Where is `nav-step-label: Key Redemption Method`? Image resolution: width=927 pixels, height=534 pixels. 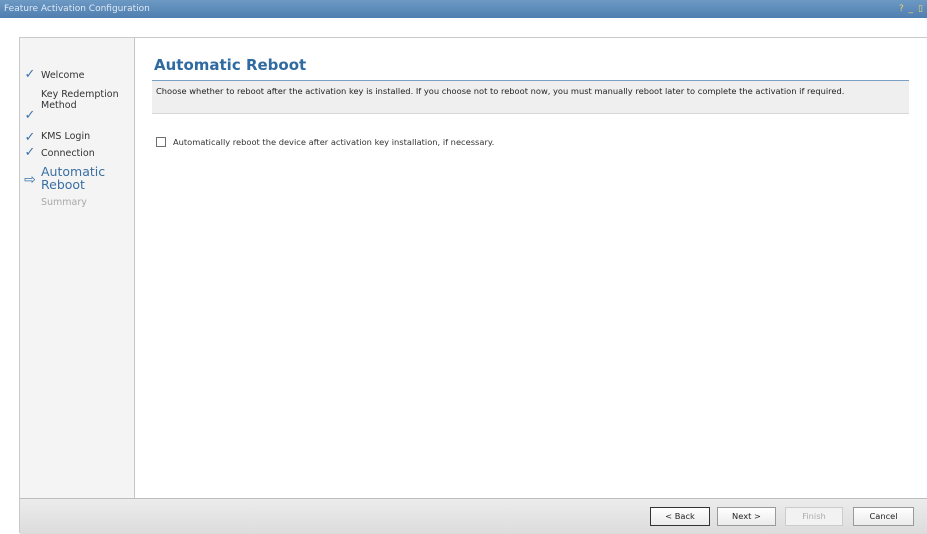 nav-step-label: Key Redemption Method is located at coordinates (80, 100).